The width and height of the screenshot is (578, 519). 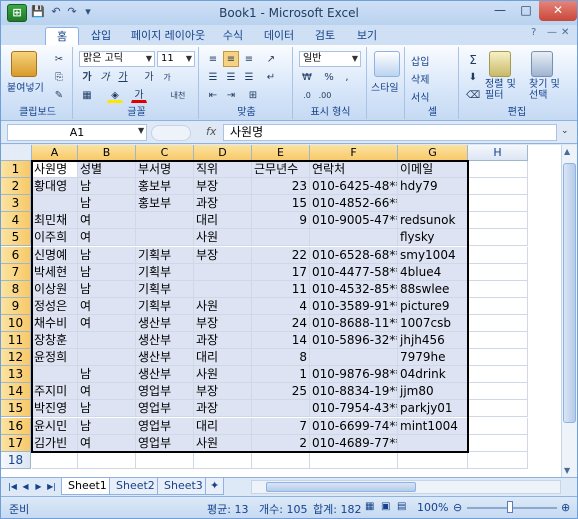 What do you see at coordinates (367, 36) in the screenshot?
I see `tab-view: 보기` at bounding box center [367, 36].